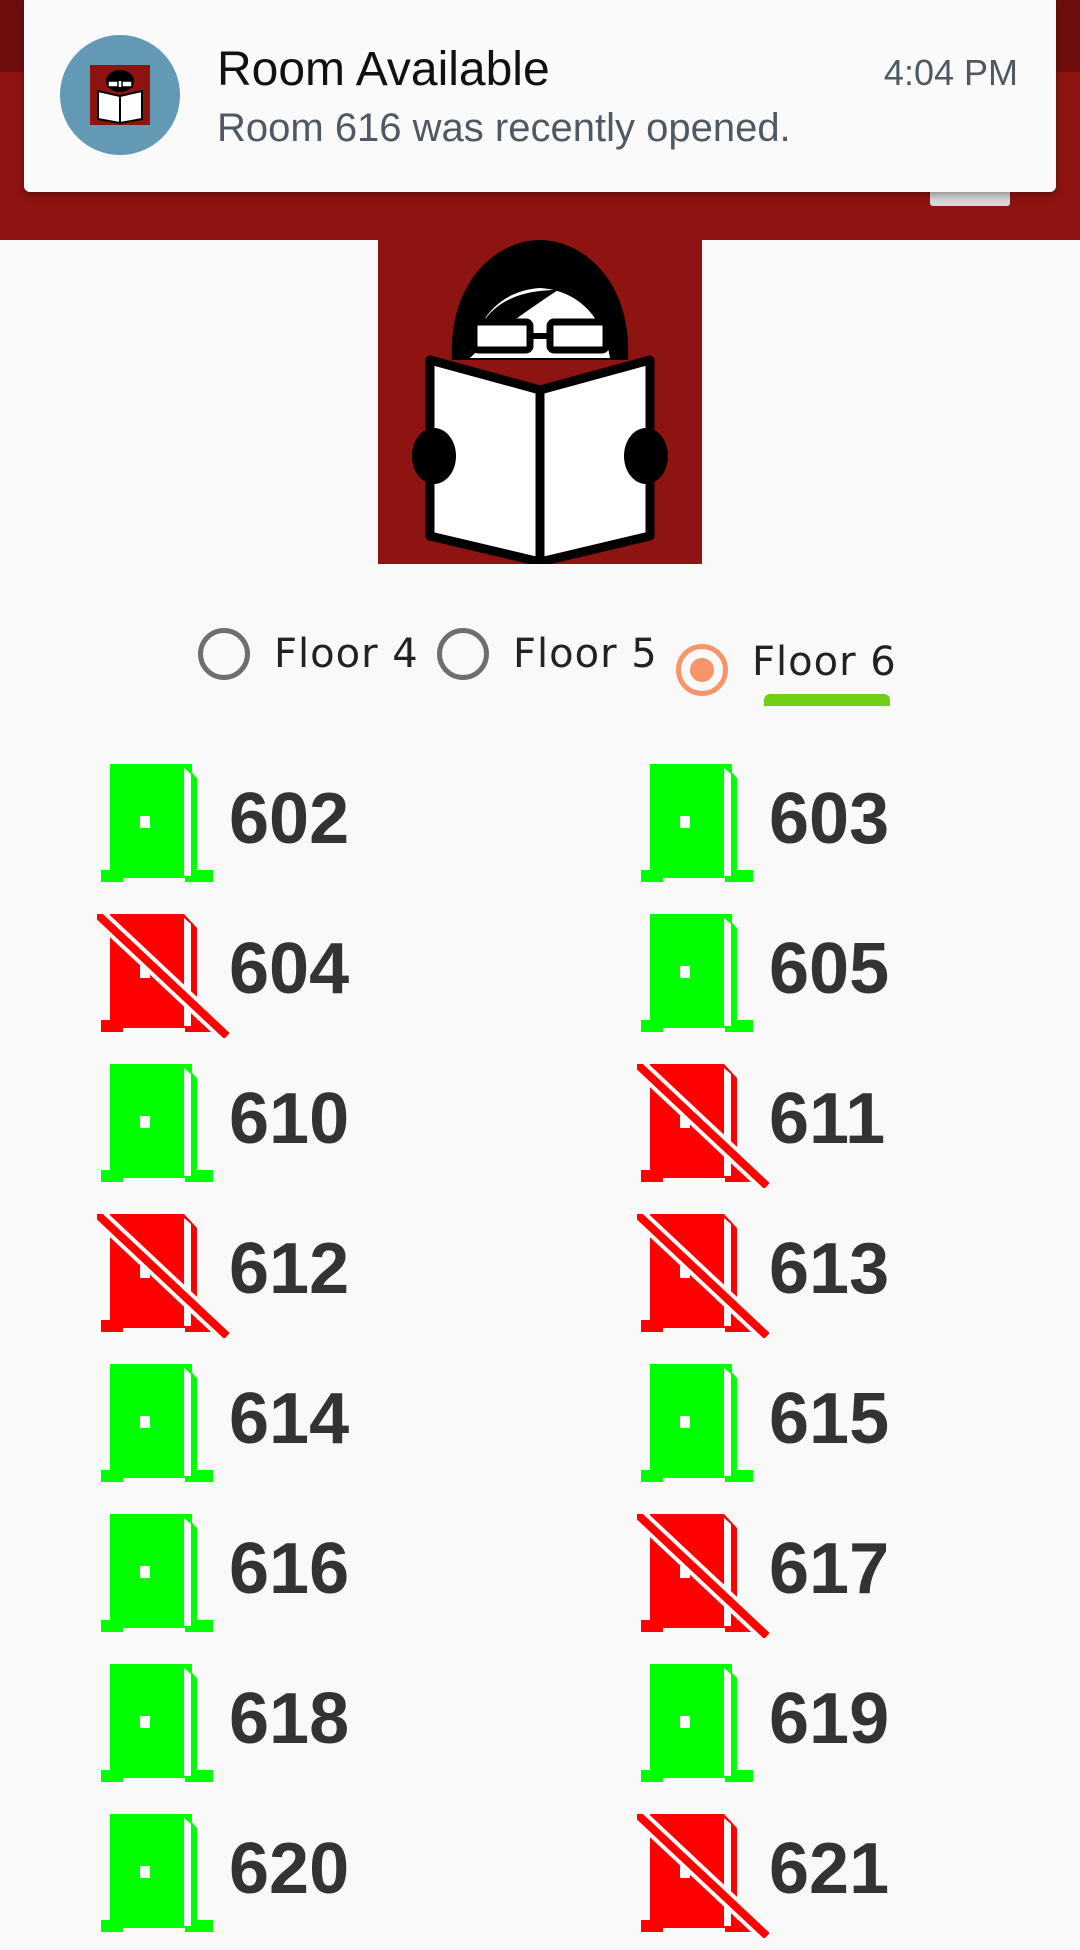 This screenshot has height=1950, width=1080. What do you see at coordinates (289, 1269) in the screenshot?
I see `room-number: 612` at bounding box center [289, 1269].